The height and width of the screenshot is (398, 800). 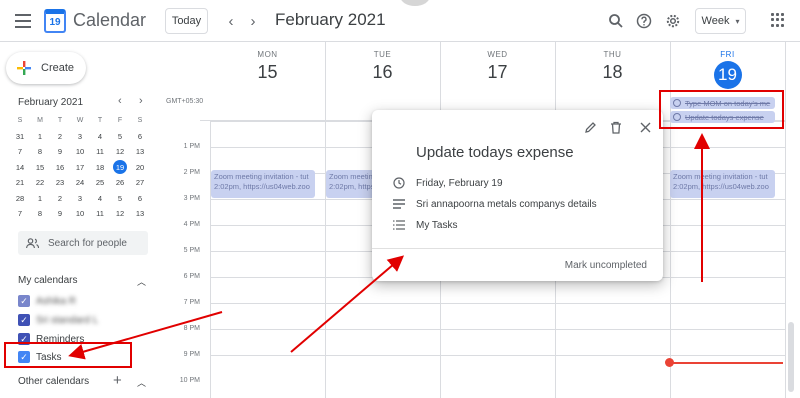 I want to click on task-date: Friday, February 19, so click(x=459, y=183).